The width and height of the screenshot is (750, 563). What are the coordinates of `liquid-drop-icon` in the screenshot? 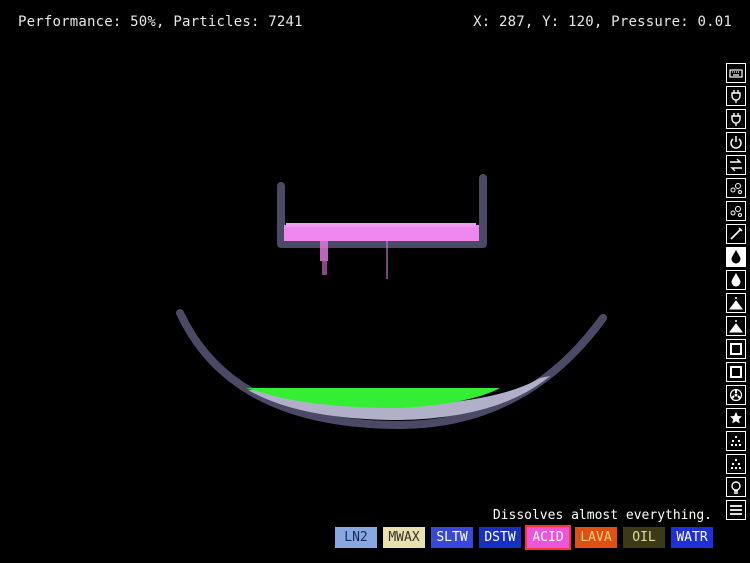 It's located at (736, 257).